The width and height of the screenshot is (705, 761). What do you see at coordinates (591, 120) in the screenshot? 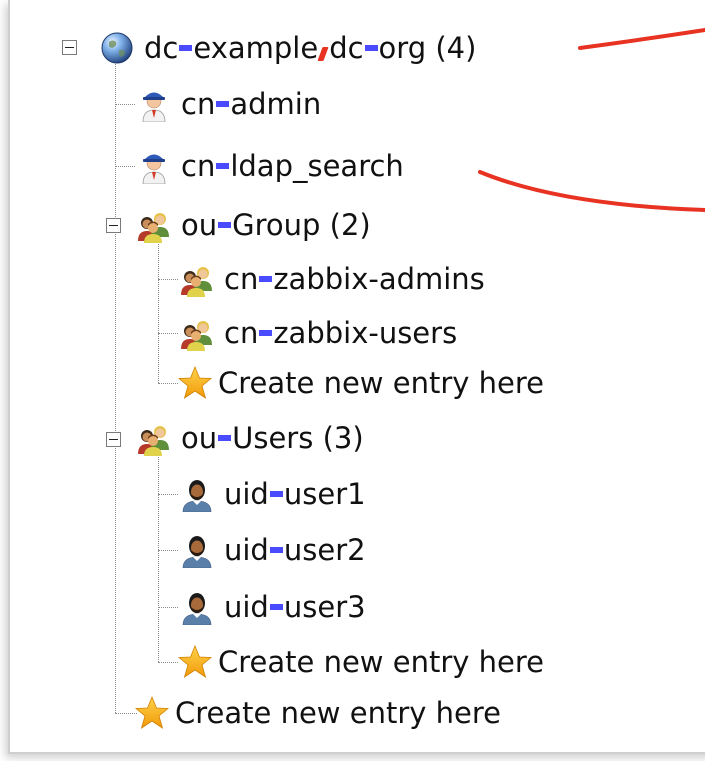
I see `annotation-overlay` at bounding box center [591, 120].